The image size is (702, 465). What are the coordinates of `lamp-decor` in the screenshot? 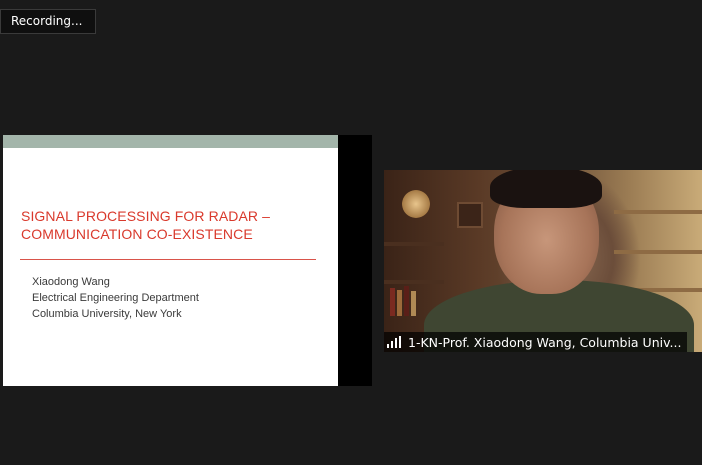 It's located at (416, 204).